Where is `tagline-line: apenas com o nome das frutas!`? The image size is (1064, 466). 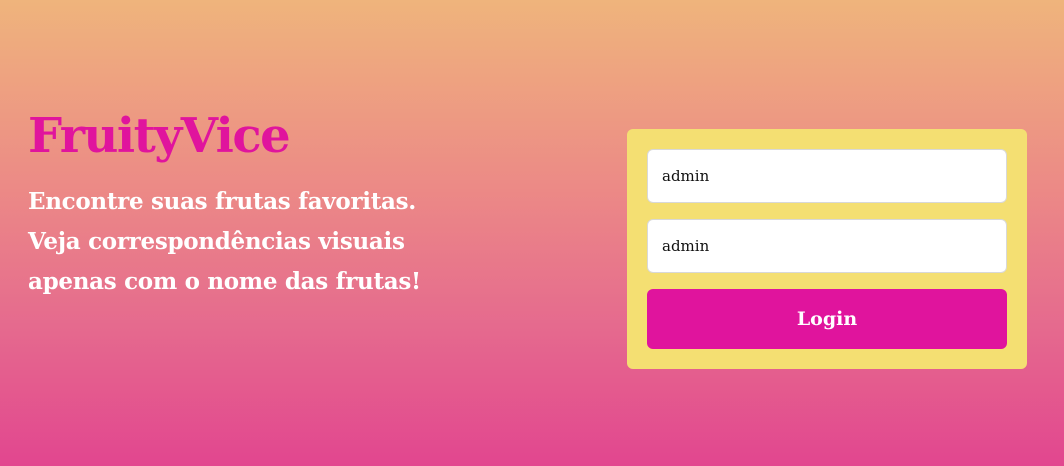 tagline-line: apenas com o nome das frutas! is located at coordinates (224, 281).